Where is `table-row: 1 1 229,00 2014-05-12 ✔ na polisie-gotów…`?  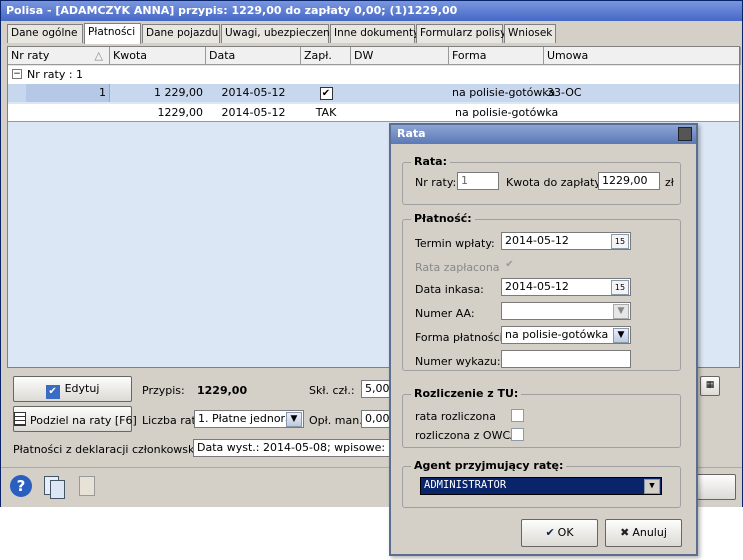 table-row: 1 1 229,00 2014-05-12 ✔ na polisie-gotów… is located at coordinates (373, 93).